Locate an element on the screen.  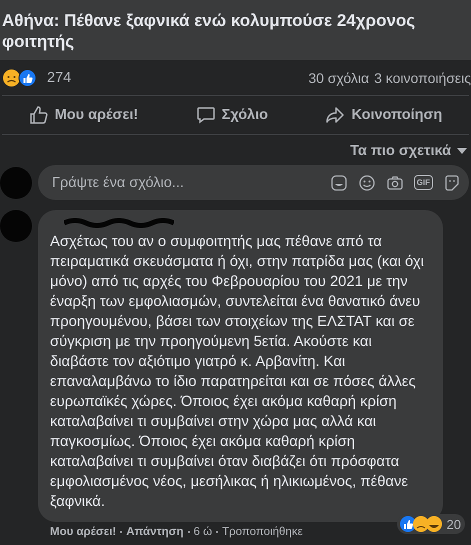
caret-icon is located at coordinates (462, 151).